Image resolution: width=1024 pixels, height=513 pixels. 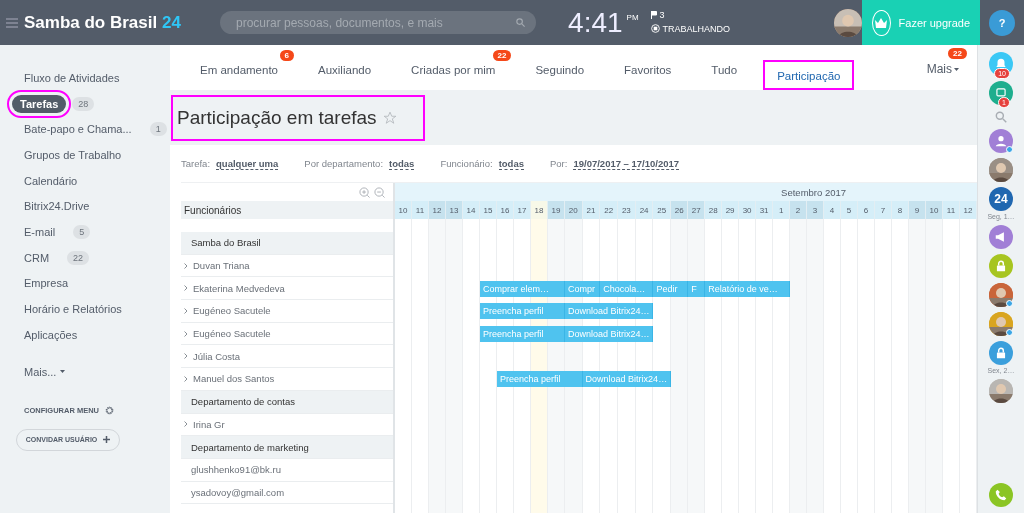 What do you see at coordinates (72, 77) in the screenshot?
I see `sidebar-item: Fluxo de Atividades` at bounding box center [72, 77].